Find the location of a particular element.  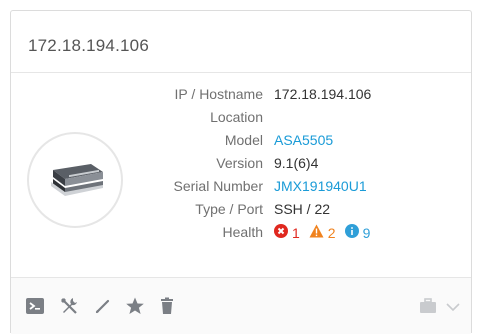

detail-row-health: Health 1 2 9 is located at coordinates (241, 235).